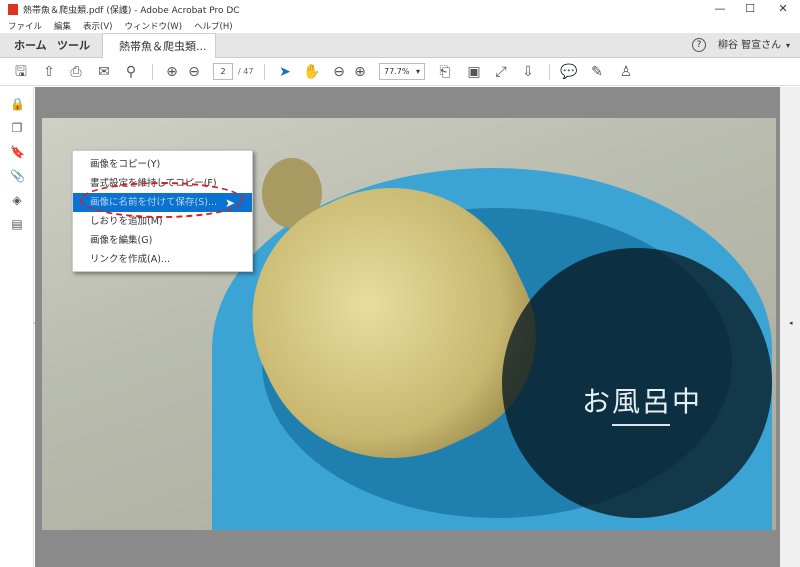 The image size is (800, 567). I want to click on zoom-level-select: 77.7% ▾, so click(402, 71).